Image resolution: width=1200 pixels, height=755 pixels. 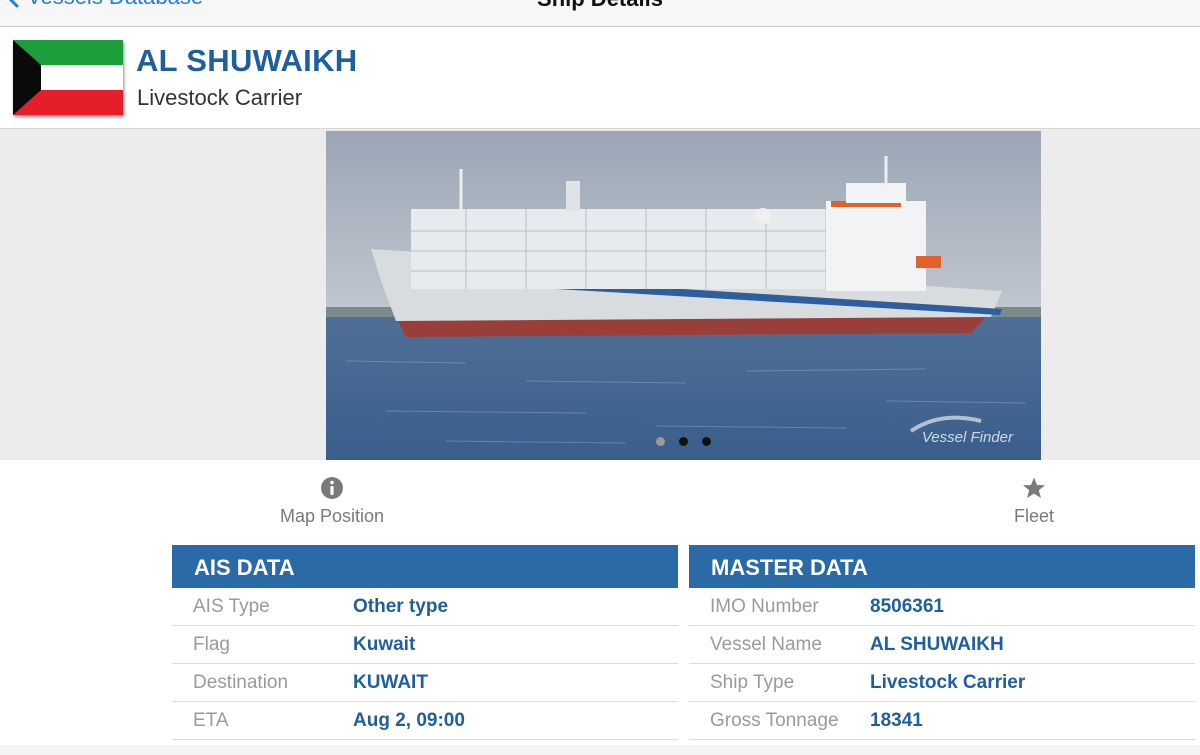 I want to click on bottom-edge, so click(x=600, y=750).